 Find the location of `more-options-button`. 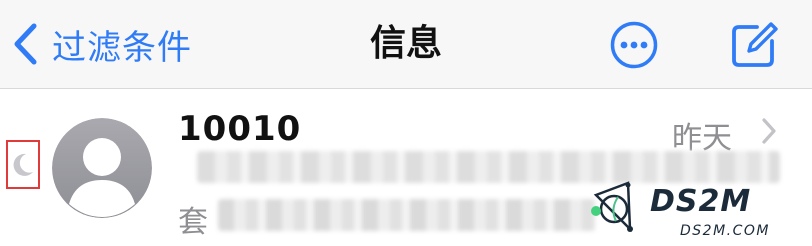

more-options-button is located at coordinates (634, 45).